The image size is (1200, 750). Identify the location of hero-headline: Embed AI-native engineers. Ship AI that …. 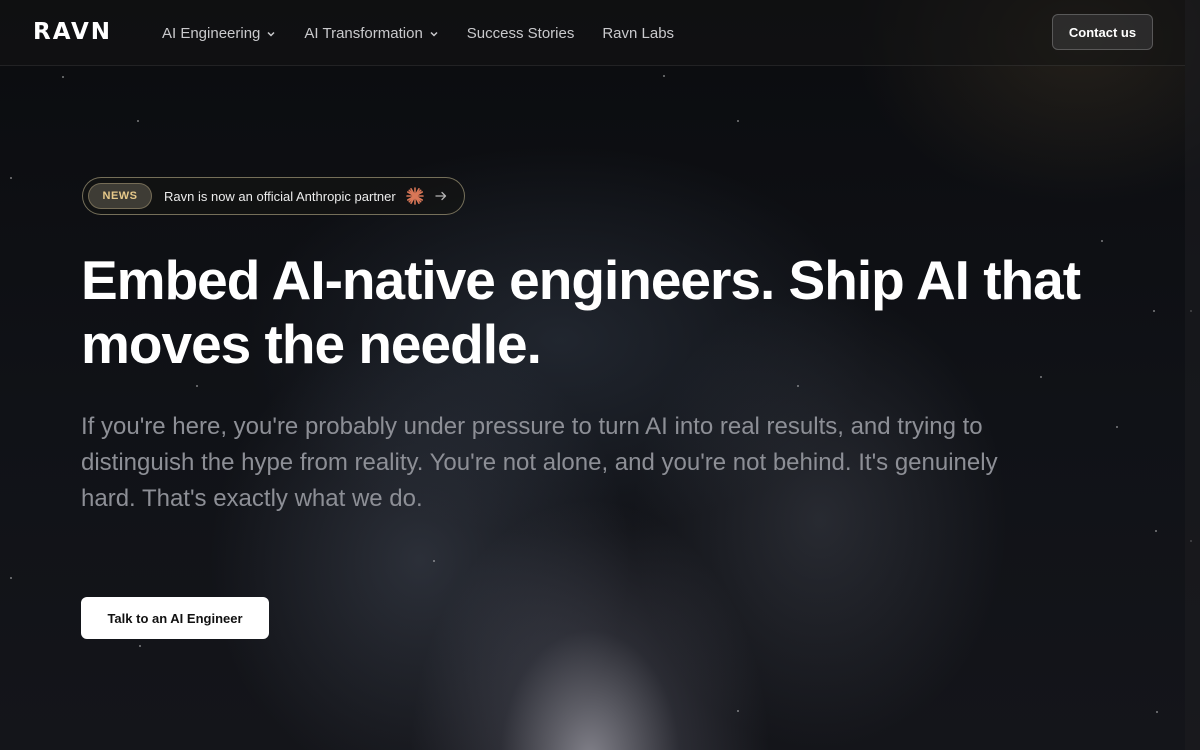
(581, 312).